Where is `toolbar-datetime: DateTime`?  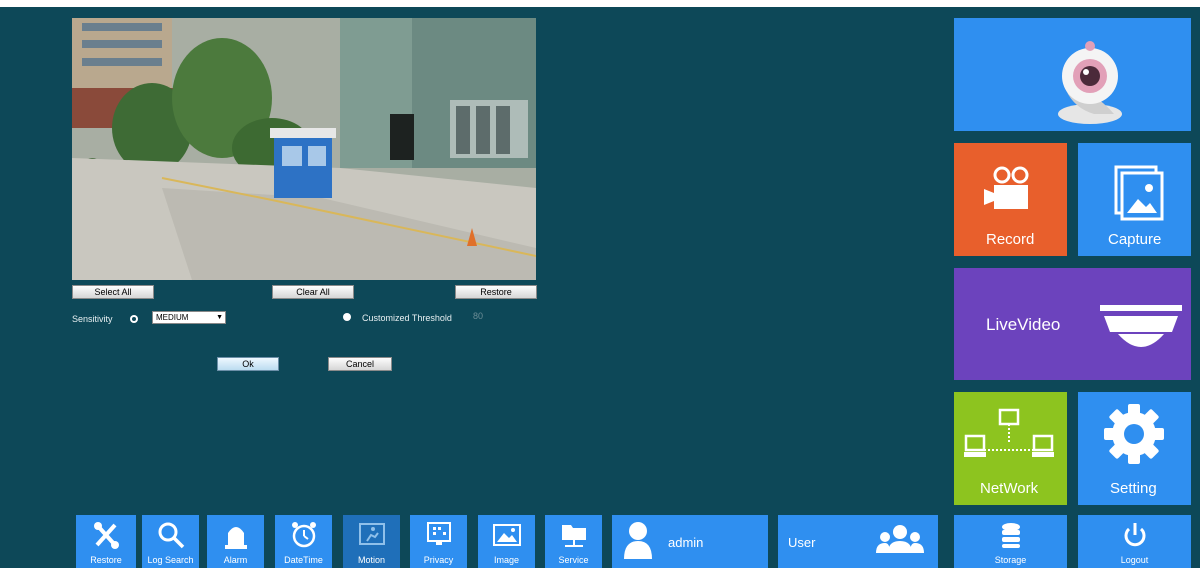 toolbar-datetime: DateTime is located at coordinates (303, 541).